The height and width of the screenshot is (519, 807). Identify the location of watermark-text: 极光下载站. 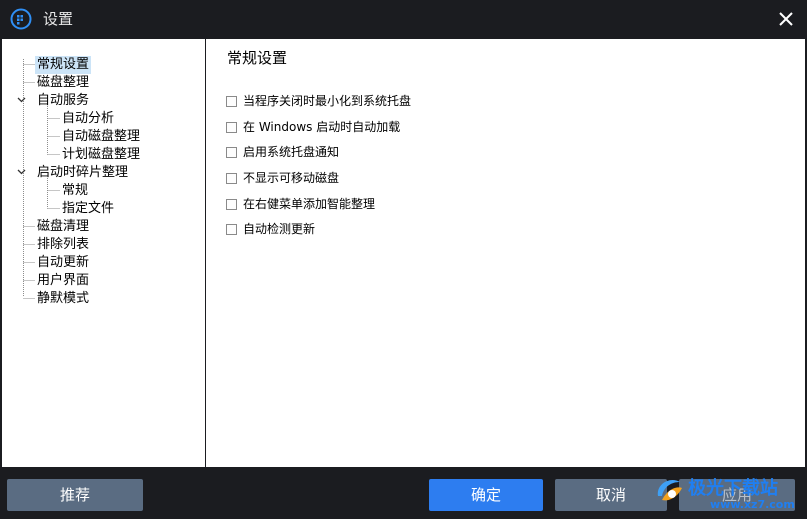
(733, 488).